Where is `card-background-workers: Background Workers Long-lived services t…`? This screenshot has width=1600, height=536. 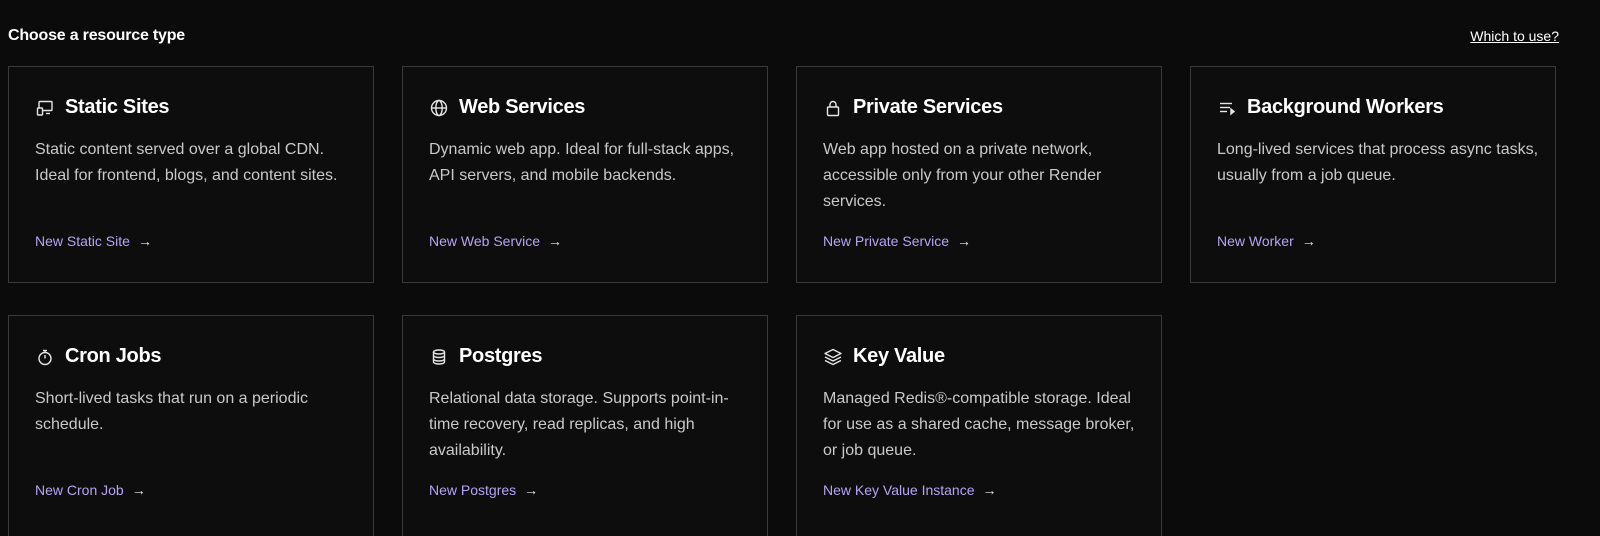
card-background-workers: Background Workers Long-lived services t… is located at coordinates (1373, 174).